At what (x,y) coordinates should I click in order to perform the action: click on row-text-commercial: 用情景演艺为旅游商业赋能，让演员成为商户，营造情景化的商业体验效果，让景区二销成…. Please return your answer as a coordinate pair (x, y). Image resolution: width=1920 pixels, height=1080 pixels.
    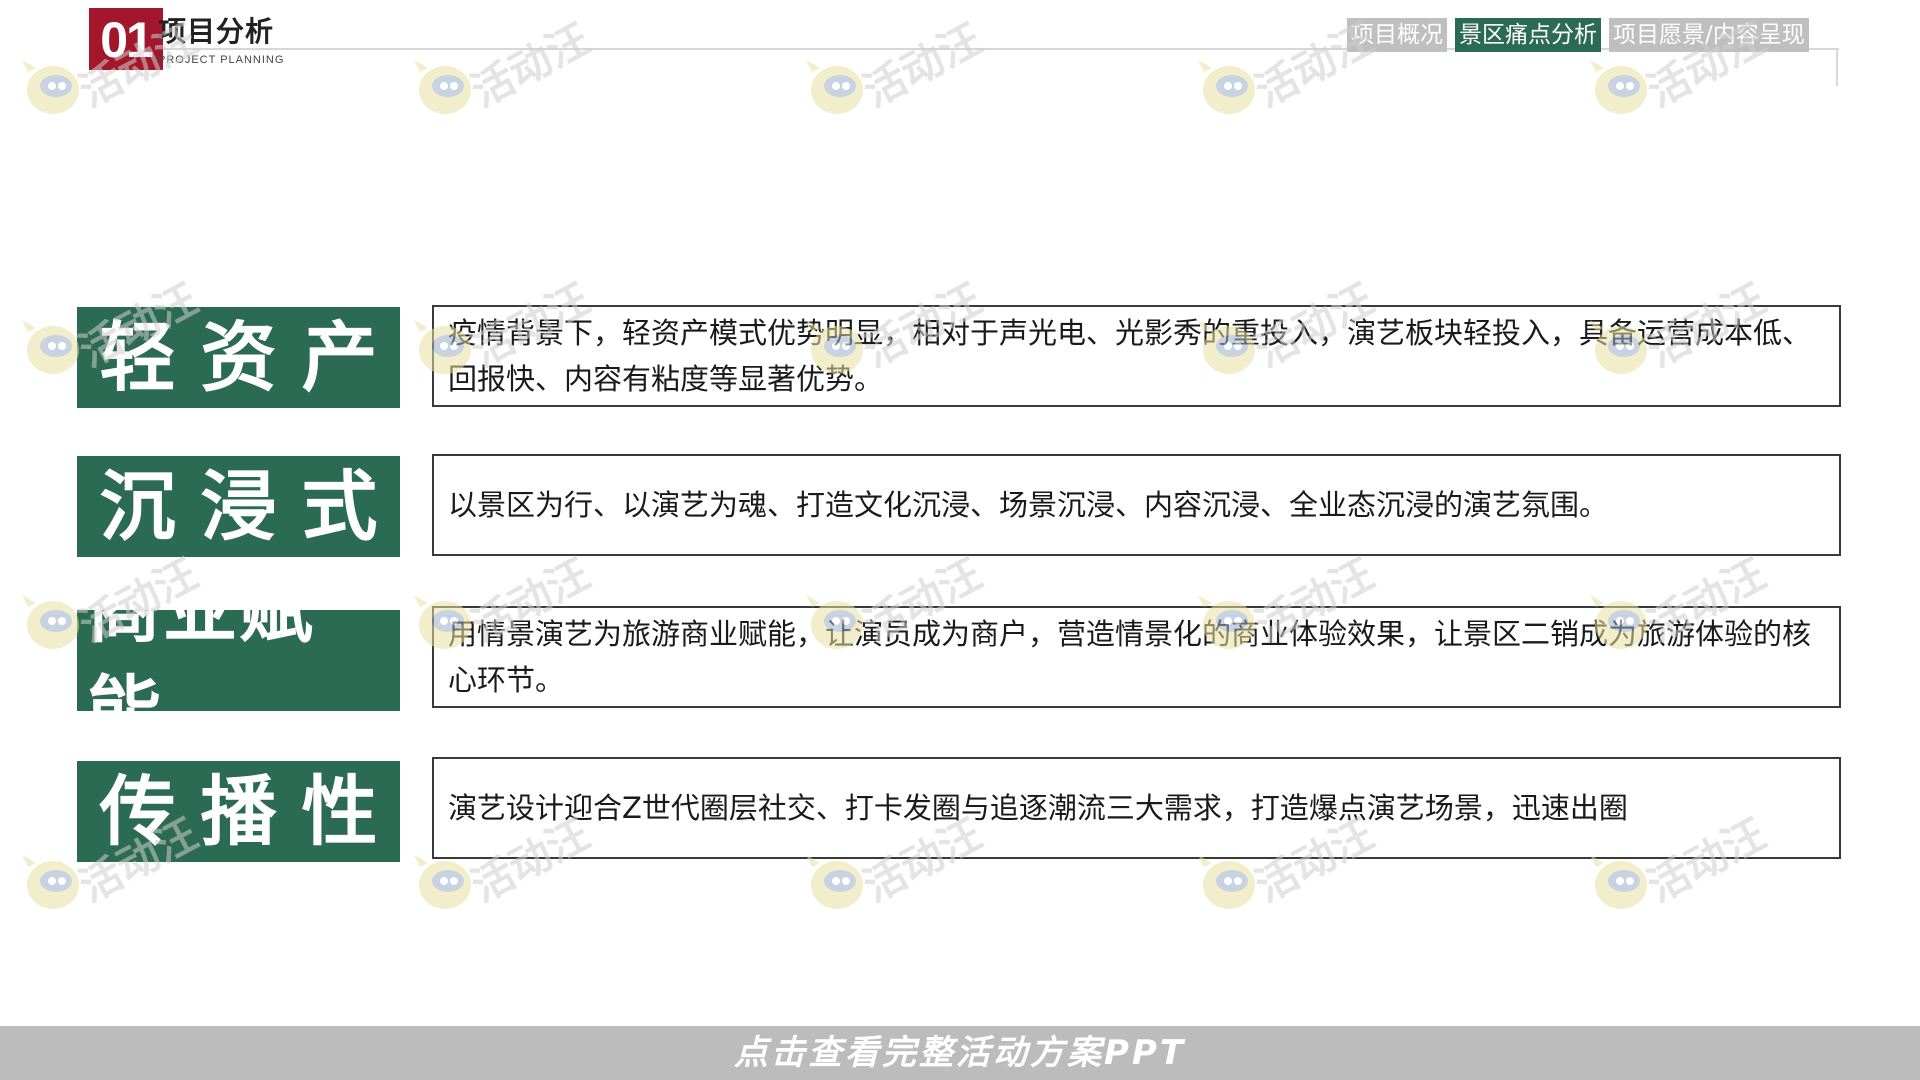
    Looking at the image, I should click on (1136, 657).